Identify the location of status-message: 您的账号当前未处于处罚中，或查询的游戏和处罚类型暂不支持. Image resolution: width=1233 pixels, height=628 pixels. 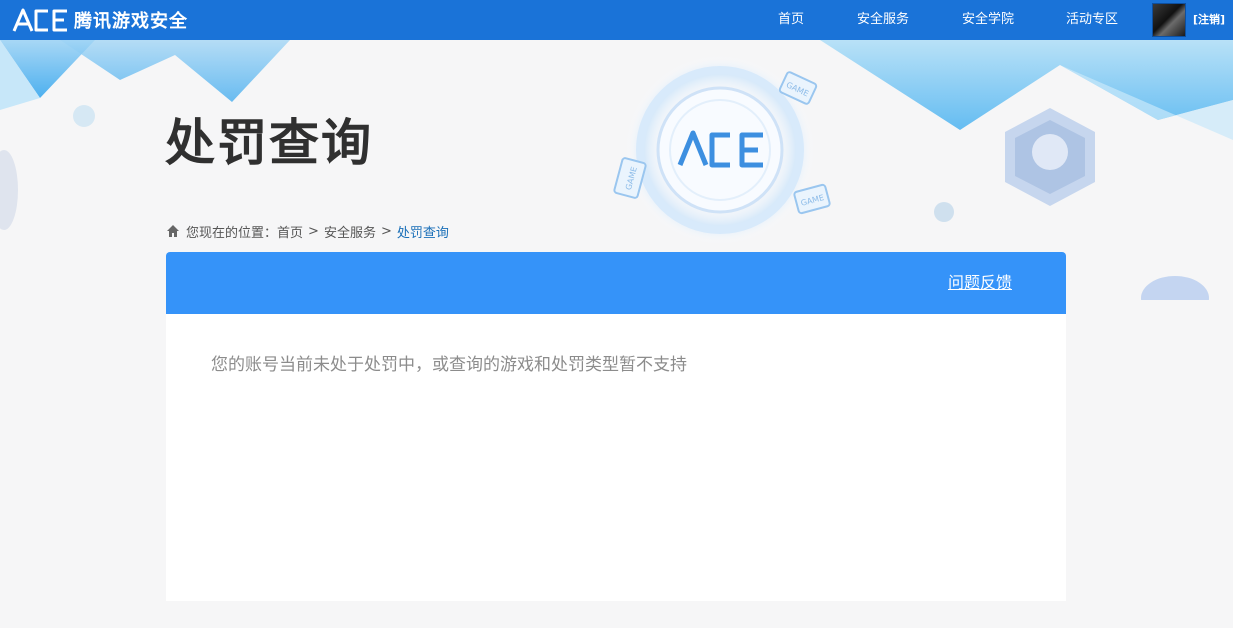
(449, 365).